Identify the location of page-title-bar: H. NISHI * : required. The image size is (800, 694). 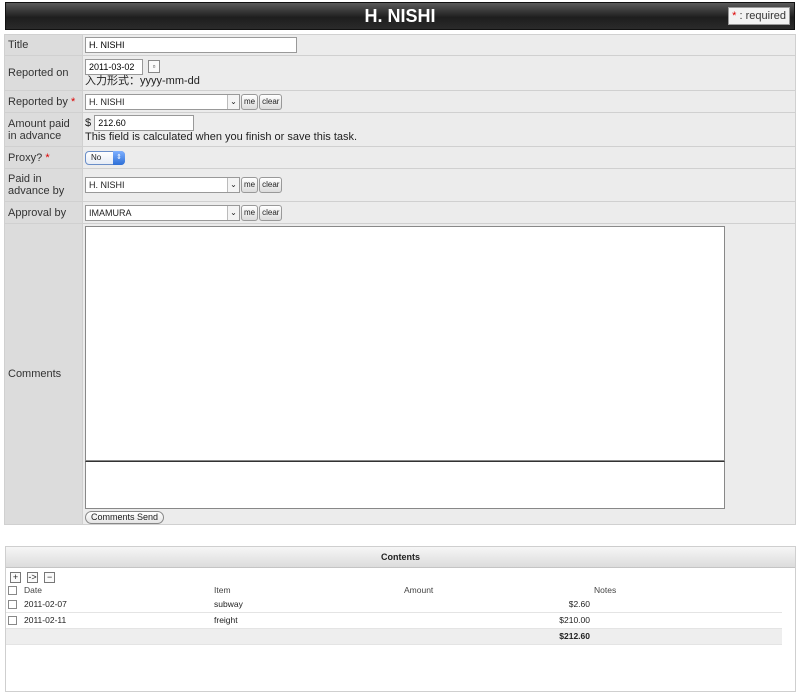
(400, 16).